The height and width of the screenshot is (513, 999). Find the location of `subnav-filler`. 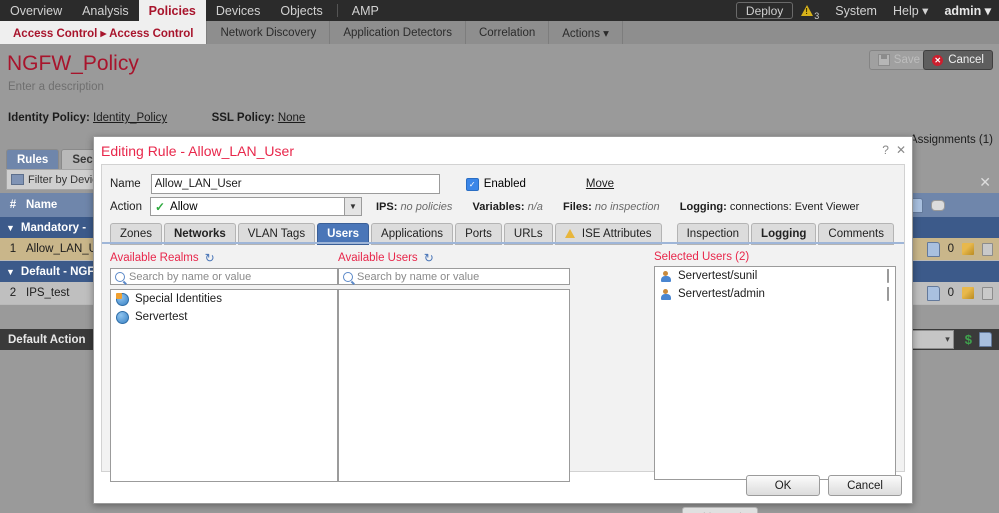

subnav-filler is located at coordinates (811, 32).